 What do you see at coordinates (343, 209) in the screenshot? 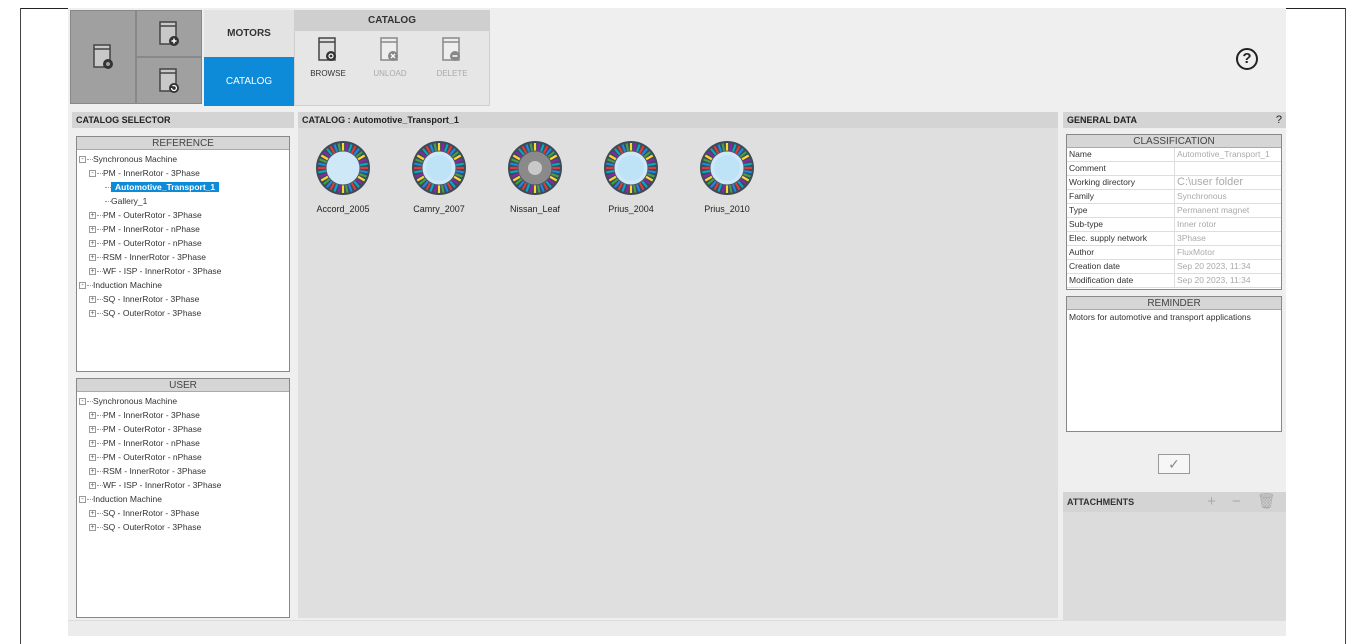
I see `motor-label: Accord_2005` at bounding box center [343, 209].